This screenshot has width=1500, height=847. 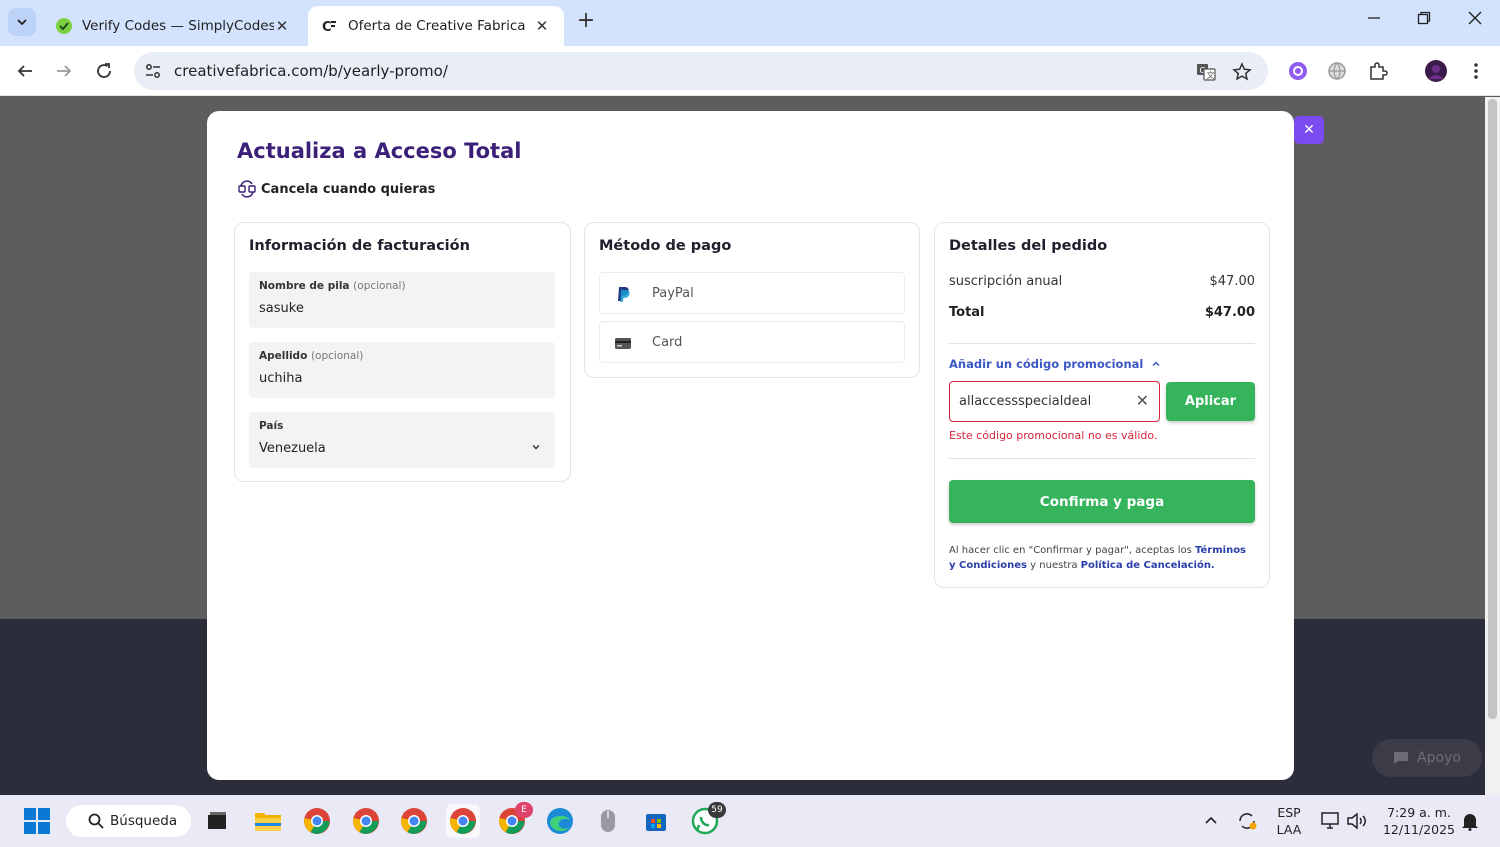 What do you see at coordinates (217, 821) in the screenshot?
I see `task-view-button` at bounding box center [217, 821].